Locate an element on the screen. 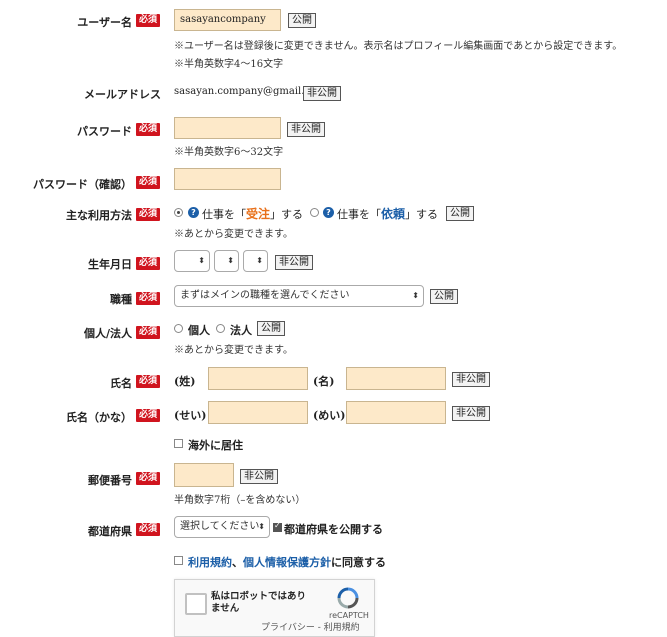 Image resolution: width=667 pixels, height=637 pixels. first-name-input is located at coordinates (396, 378).